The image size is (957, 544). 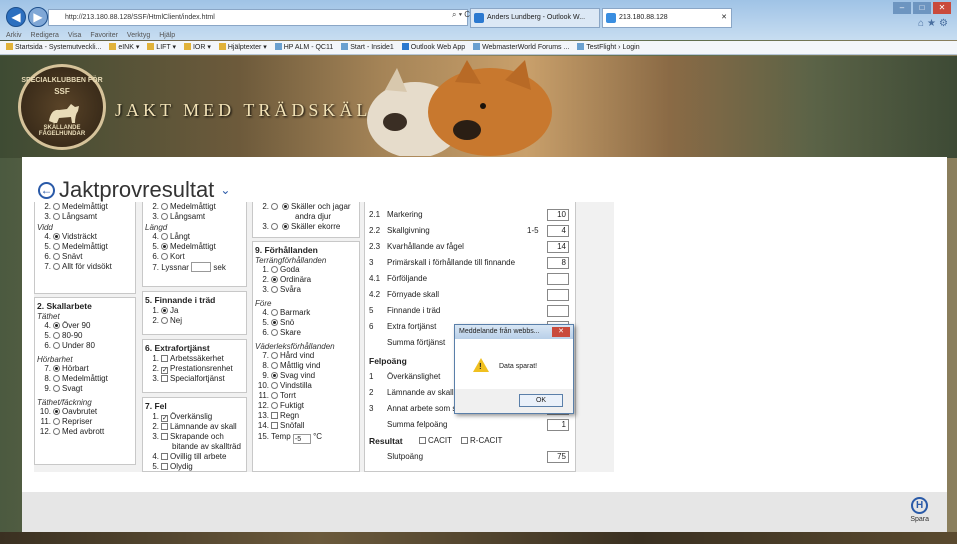 I want to click on back-circle-icon: ←, so click(x=46, y=190).